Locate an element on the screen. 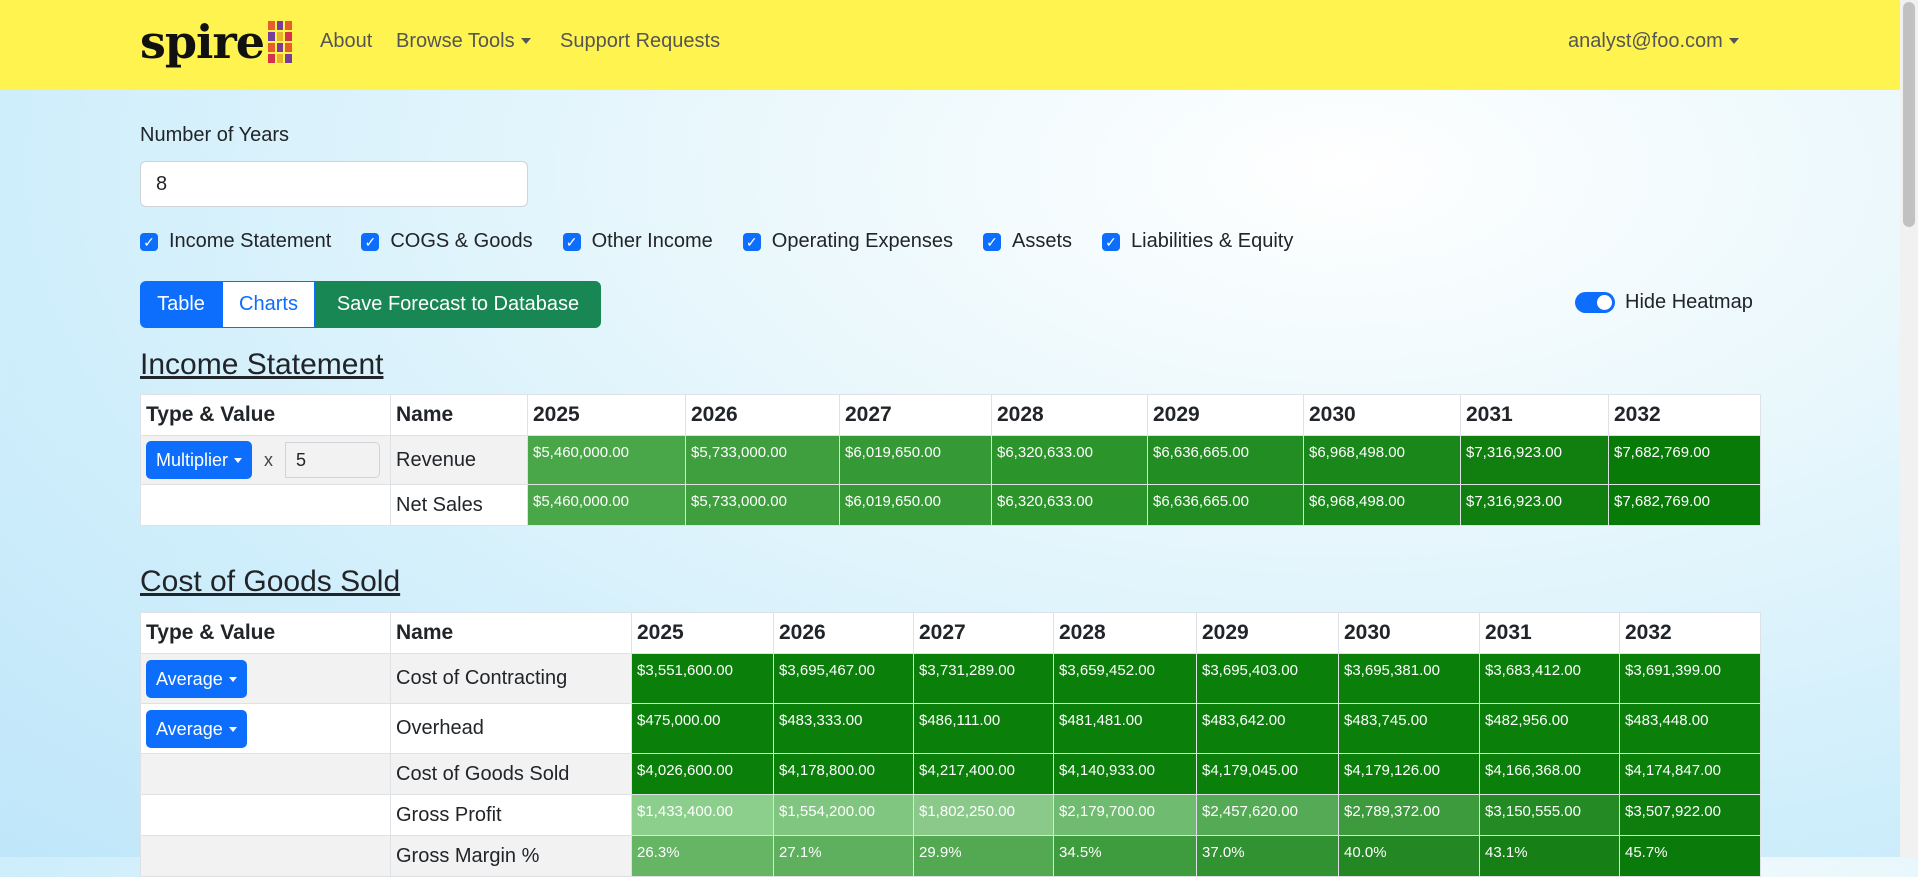 The width and height of the screenshot is (1918, 877). checkbox-label: Liabilities & Equity is located at coordinates (1212, 241).